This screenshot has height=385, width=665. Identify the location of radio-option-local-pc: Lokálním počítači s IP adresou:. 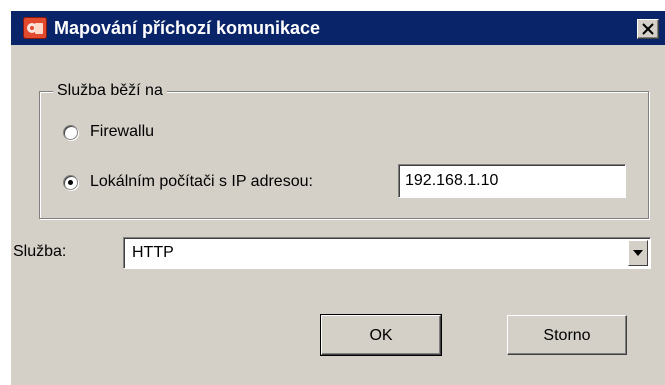
(188, 182).